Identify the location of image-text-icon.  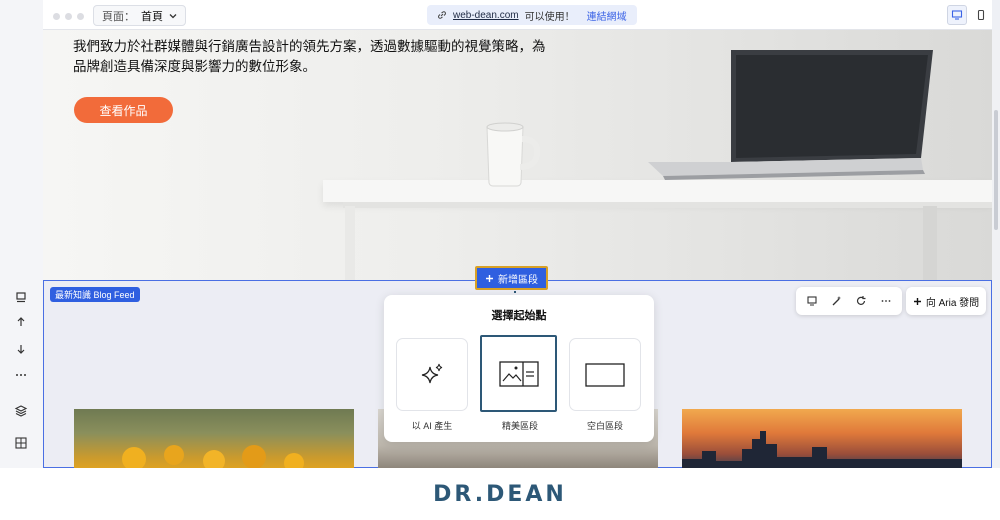
(518, 373).